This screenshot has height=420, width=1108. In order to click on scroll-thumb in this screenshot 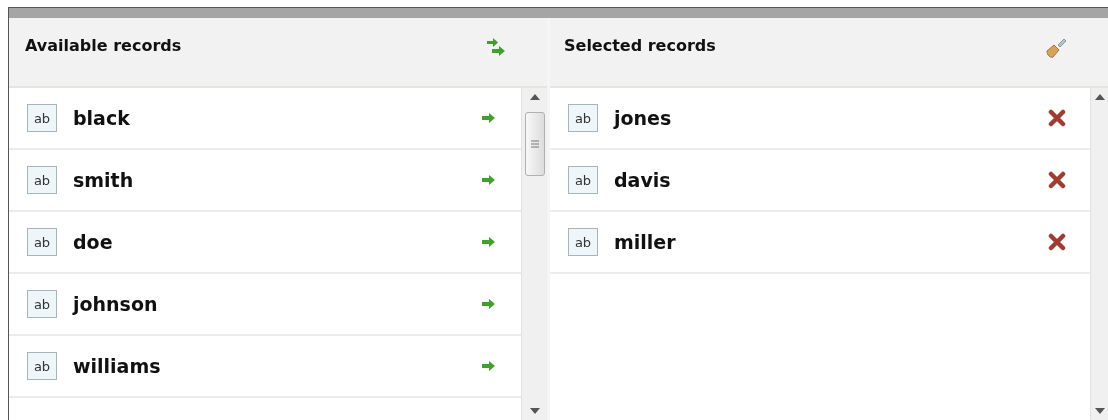, I will do `click(534, 144)`.